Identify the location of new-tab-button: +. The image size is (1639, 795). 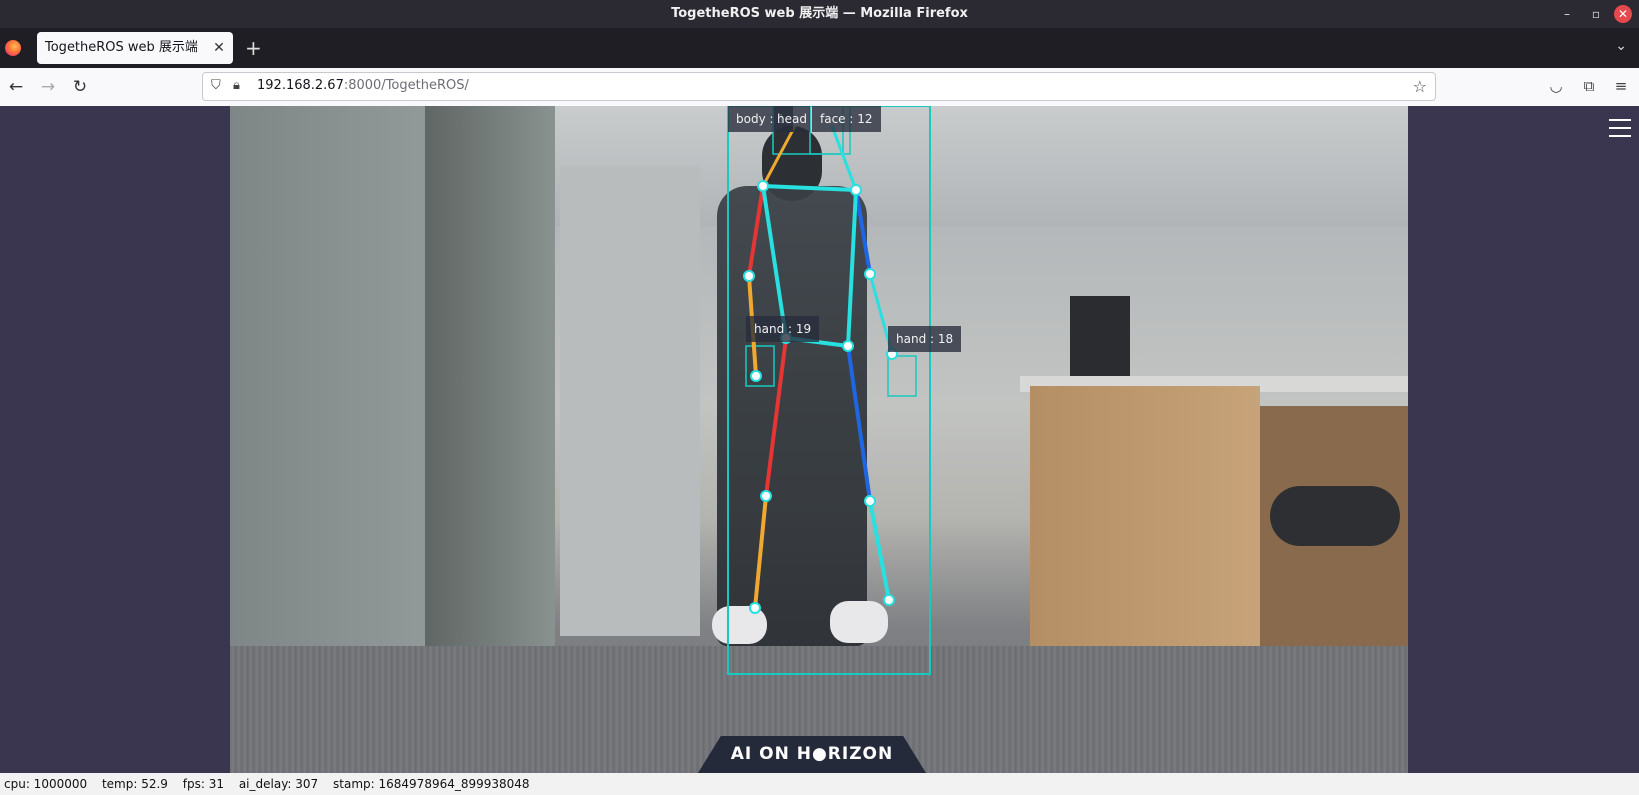
(253, 48).